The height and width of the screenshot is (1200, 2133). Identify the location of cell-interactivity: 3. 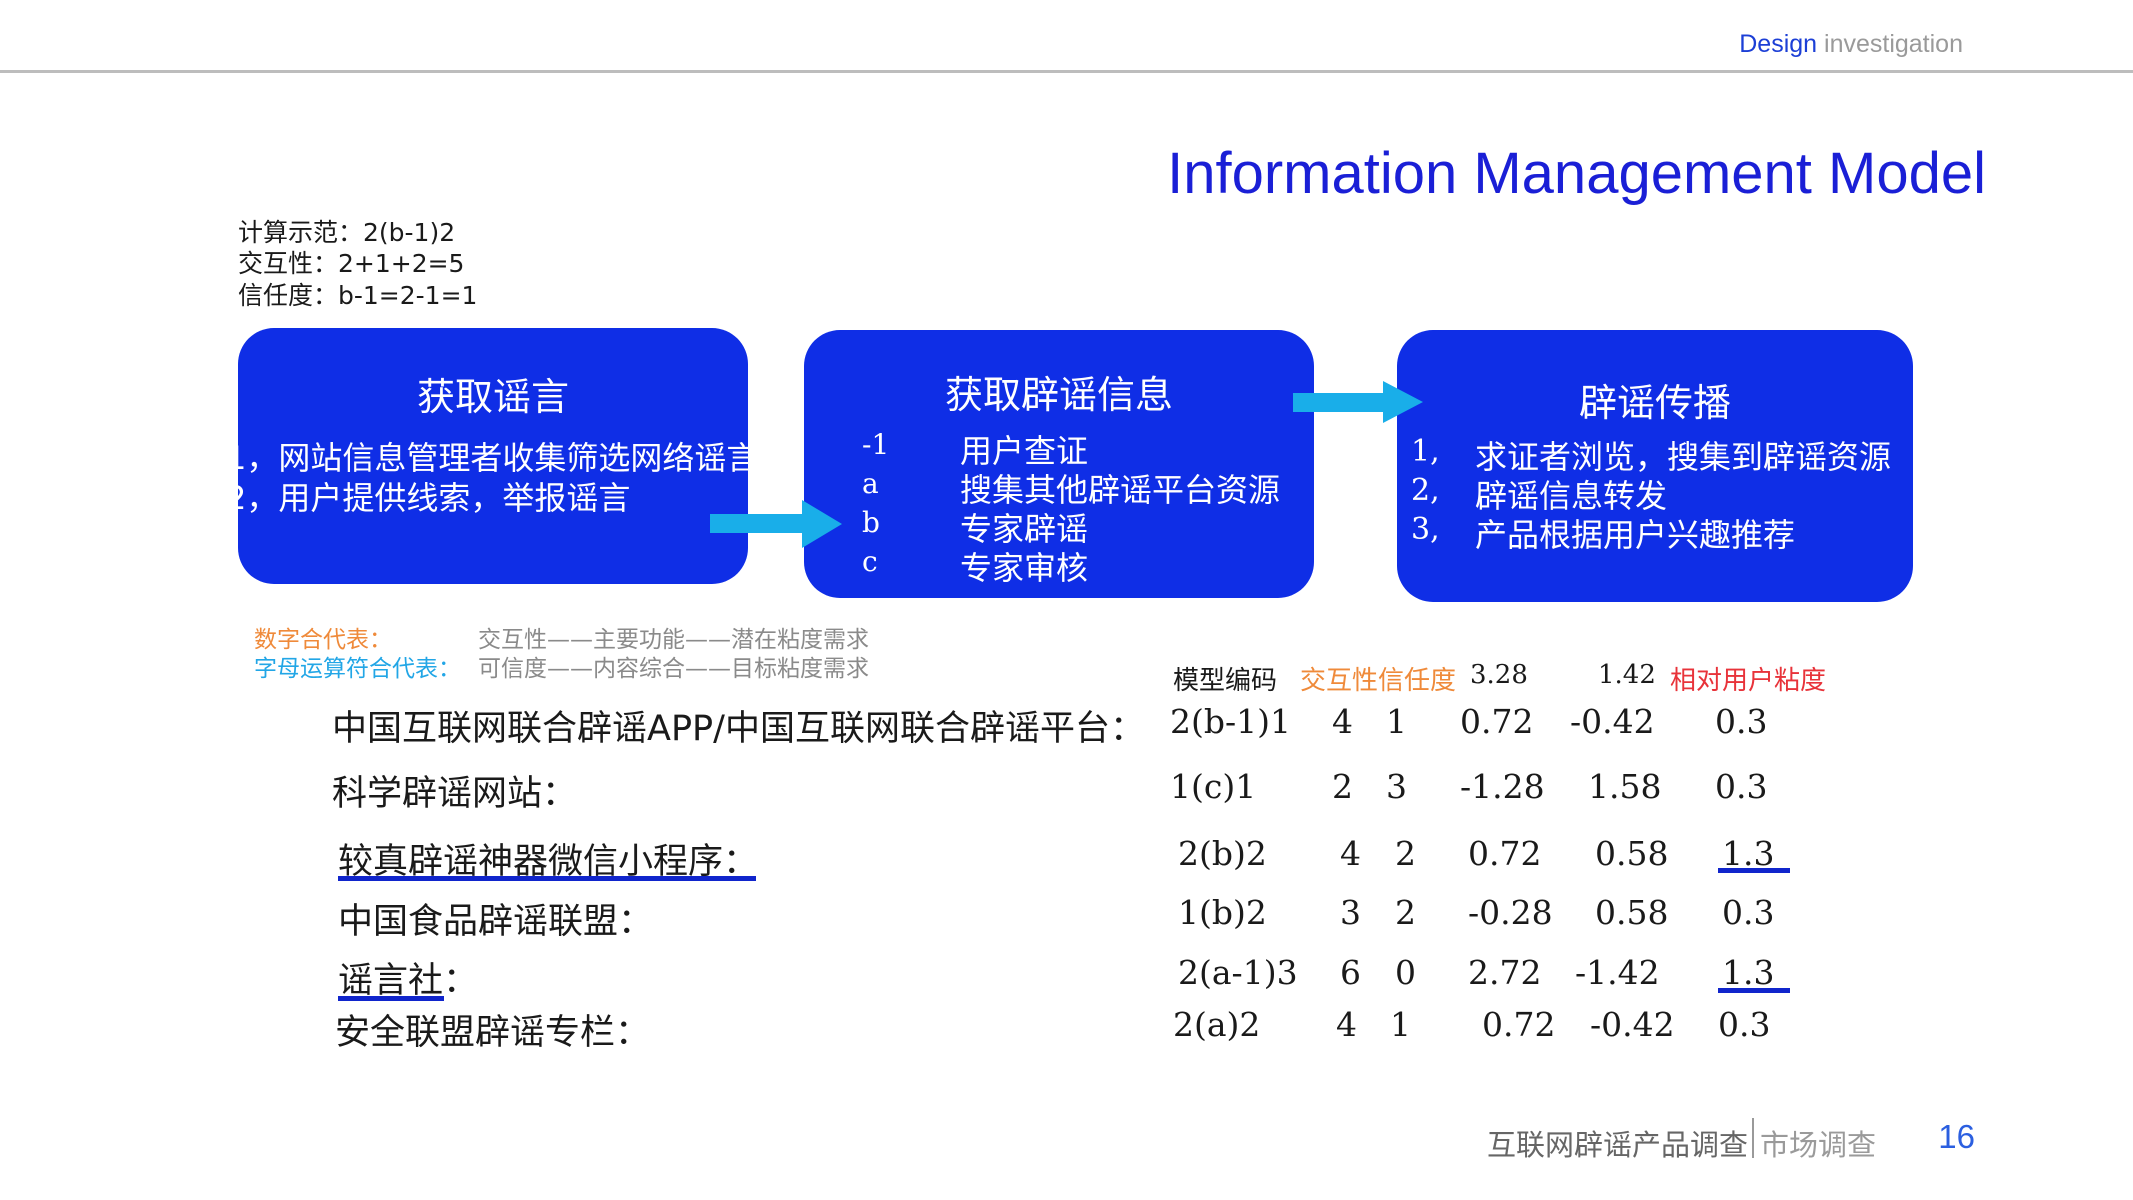
(1350, 912).